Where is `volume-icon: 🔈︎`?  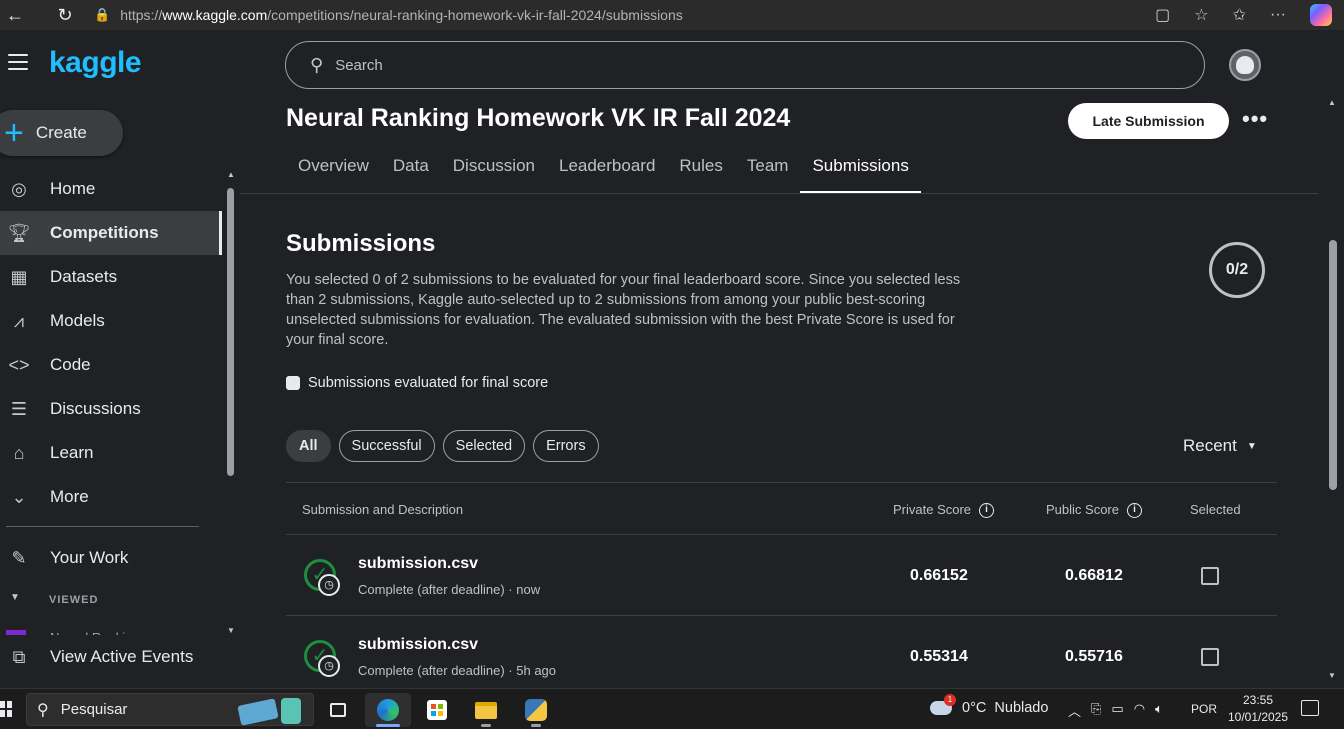 volume-icon: 🔈︎ is located at coordinates (1159, 710).